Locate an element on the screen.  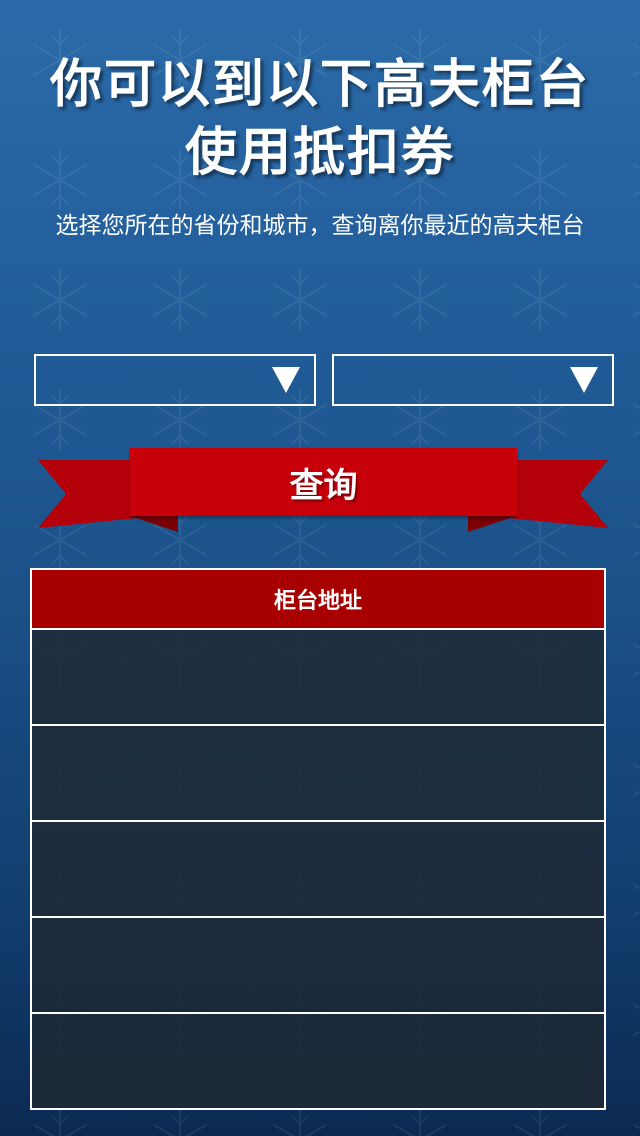
page-subtitle: 选择您所在的省份和城市，查询离你最近的高夫柜台 is located at coordinates (320, 226).